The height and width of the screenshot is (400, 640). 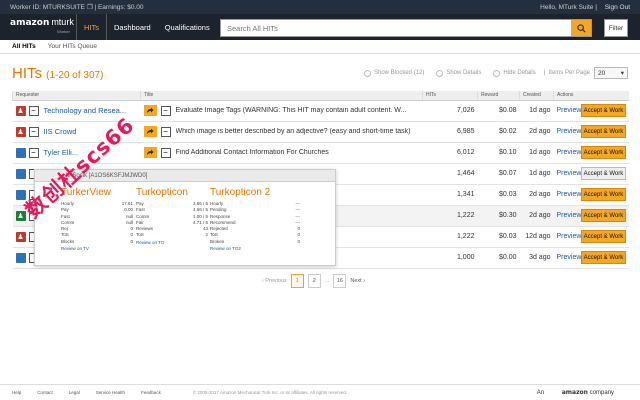 What do you see at coordinates (43, 27) in the screenshot?
I see `mturk-logo: amazon mturk Worker` at bounding box center [43, 27].